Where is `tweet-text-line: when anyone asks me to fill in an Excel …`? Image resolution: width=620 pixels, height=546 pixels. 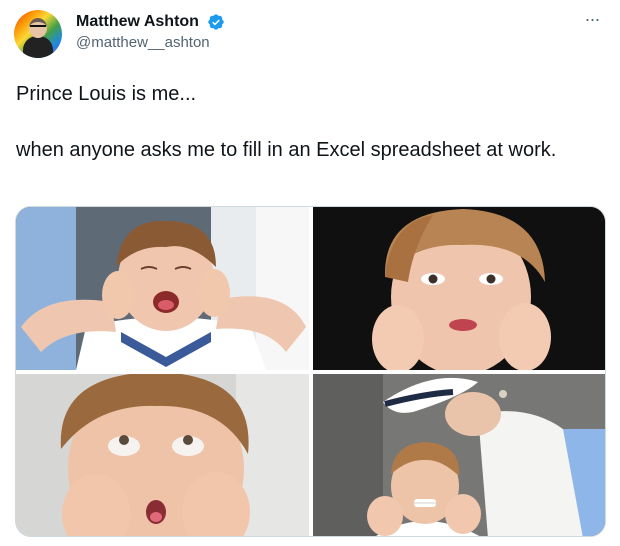
tweet-text-line: when anyone asks me to fill in an Excel … is located at coordinates (286, 150).